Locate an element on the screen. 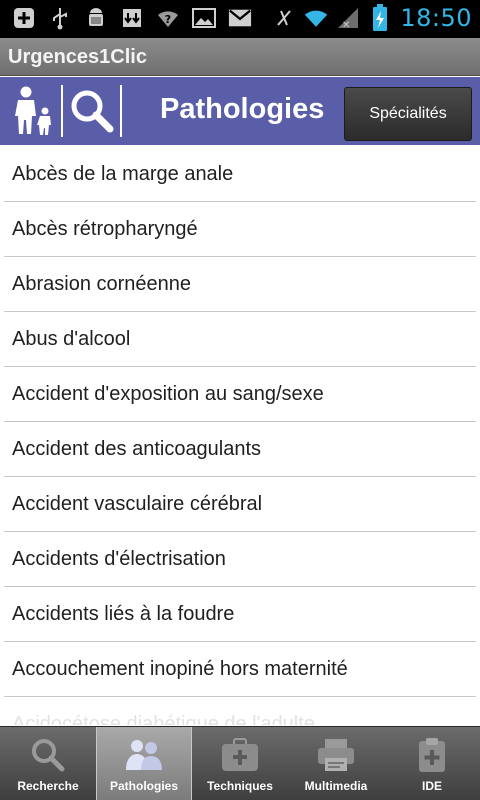 This screenshot has width=480, height=800. tab-recherche: Recherche is located at coordinates (48, 763).